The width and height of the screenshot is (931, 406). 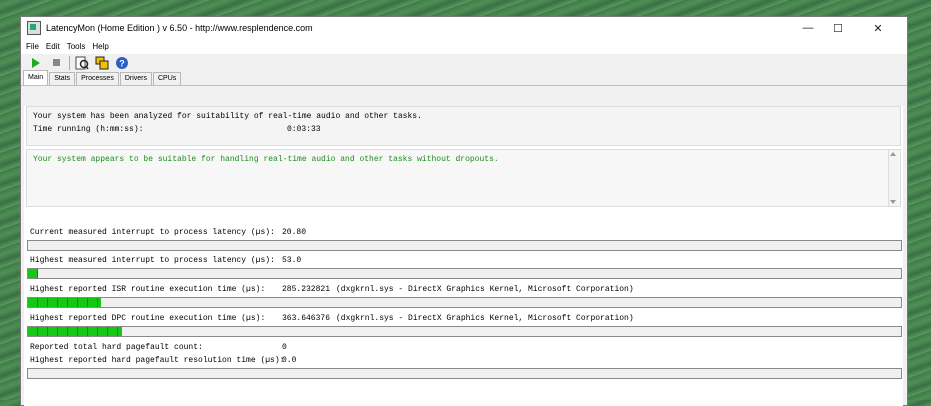 I want to click on verdict-scrollbar, so click(x=893, y=178).